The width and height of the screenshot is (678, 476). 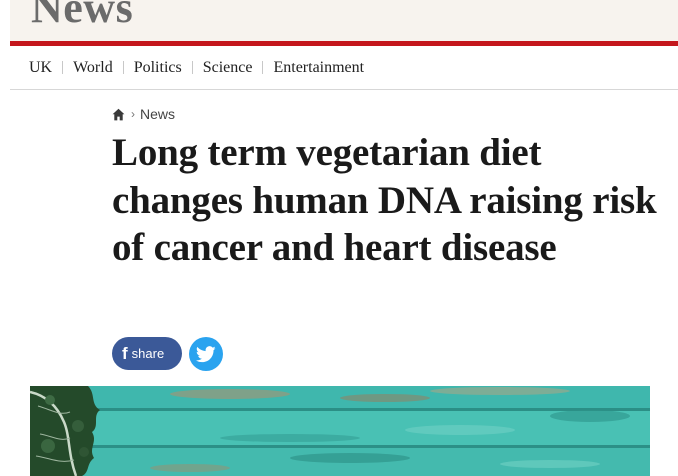 I want to click on nav-item-science: Science, so click(x=228, y=68).